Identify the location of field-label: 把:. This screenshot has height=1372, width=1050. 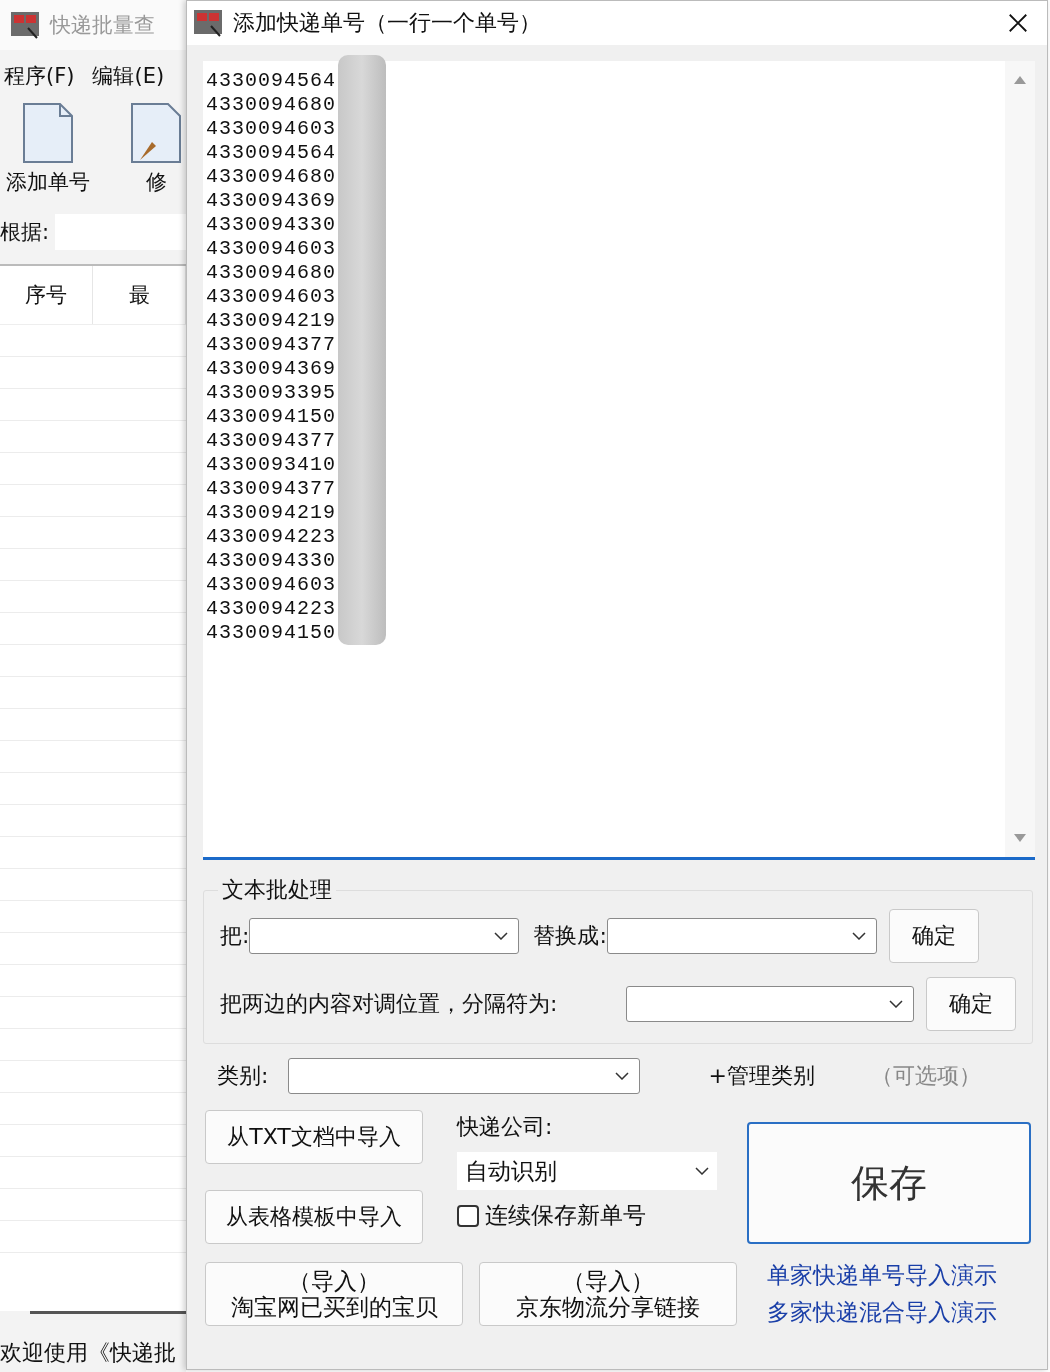
(235, 936).